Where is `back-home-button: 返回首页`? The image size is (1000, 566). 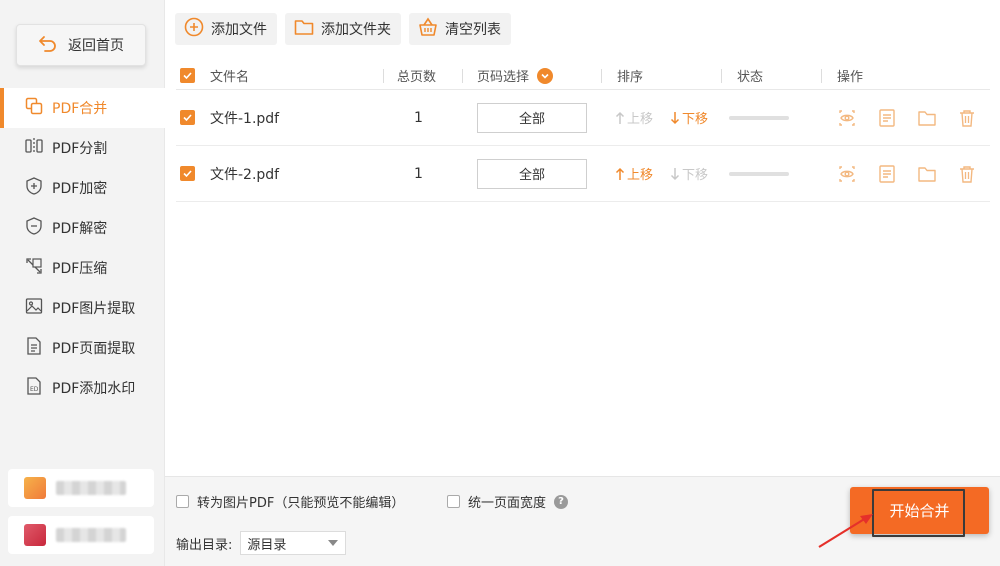 back-home-button: 返回首页 is located at coordinates (81, 45).